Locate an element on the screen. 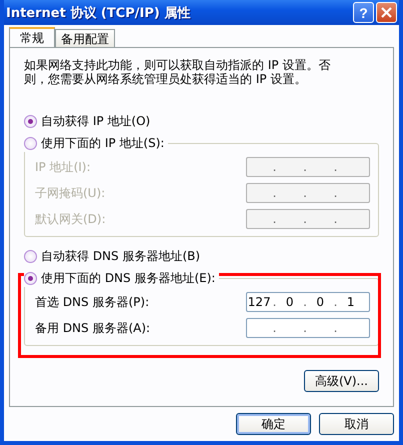  help-button: ? is located at coordinates (363, 12).